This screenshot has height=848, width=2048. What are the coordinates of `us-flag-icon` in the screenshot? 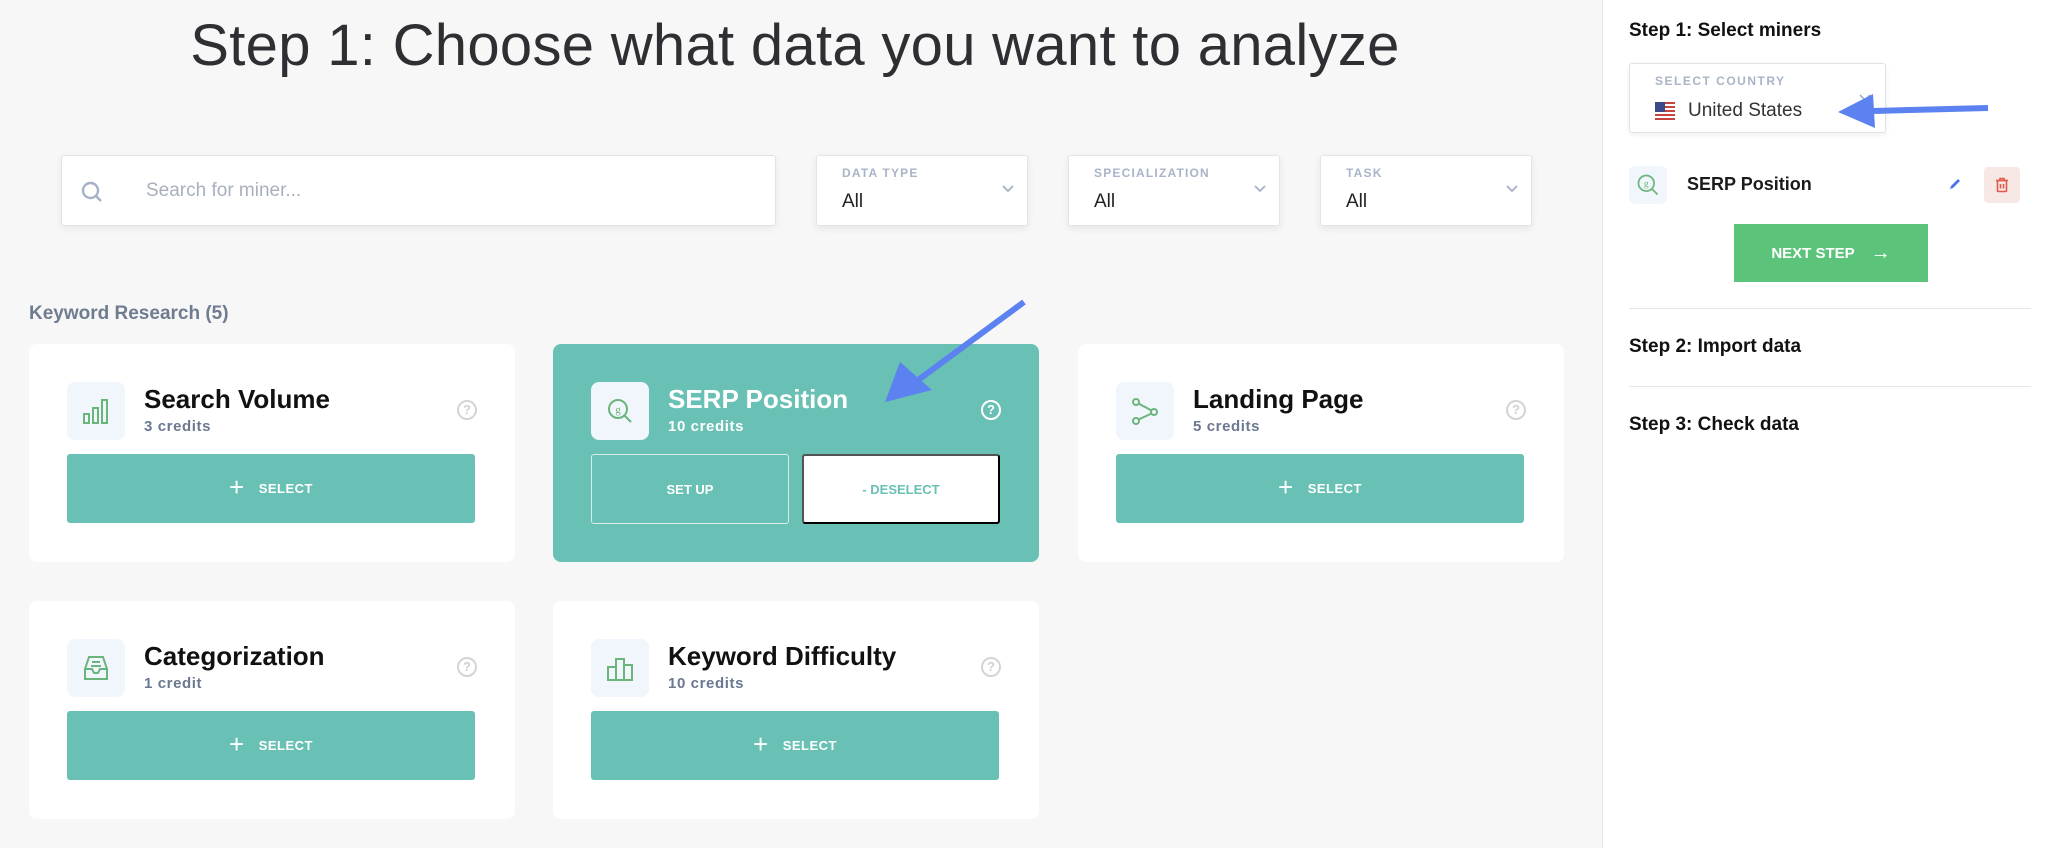 It's located at (1665, 111).